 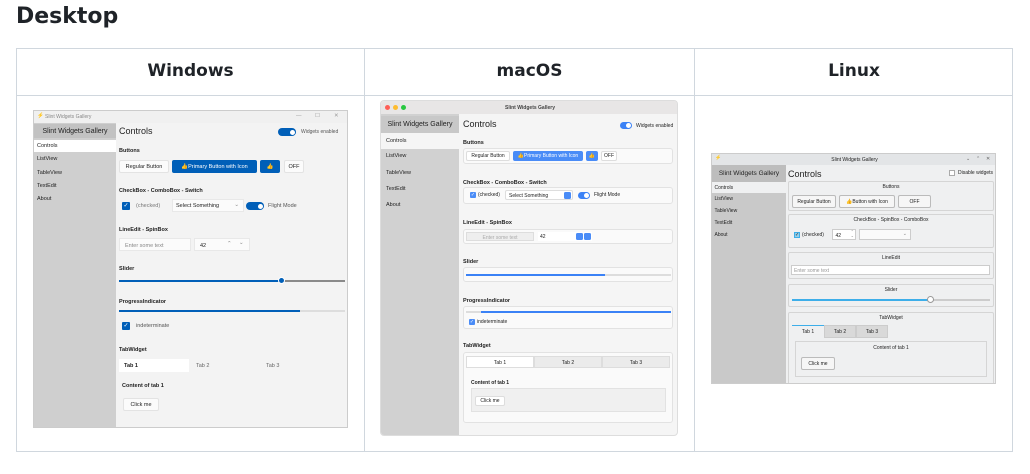 I want to click on increment-icon, so click(x=579, y=236).